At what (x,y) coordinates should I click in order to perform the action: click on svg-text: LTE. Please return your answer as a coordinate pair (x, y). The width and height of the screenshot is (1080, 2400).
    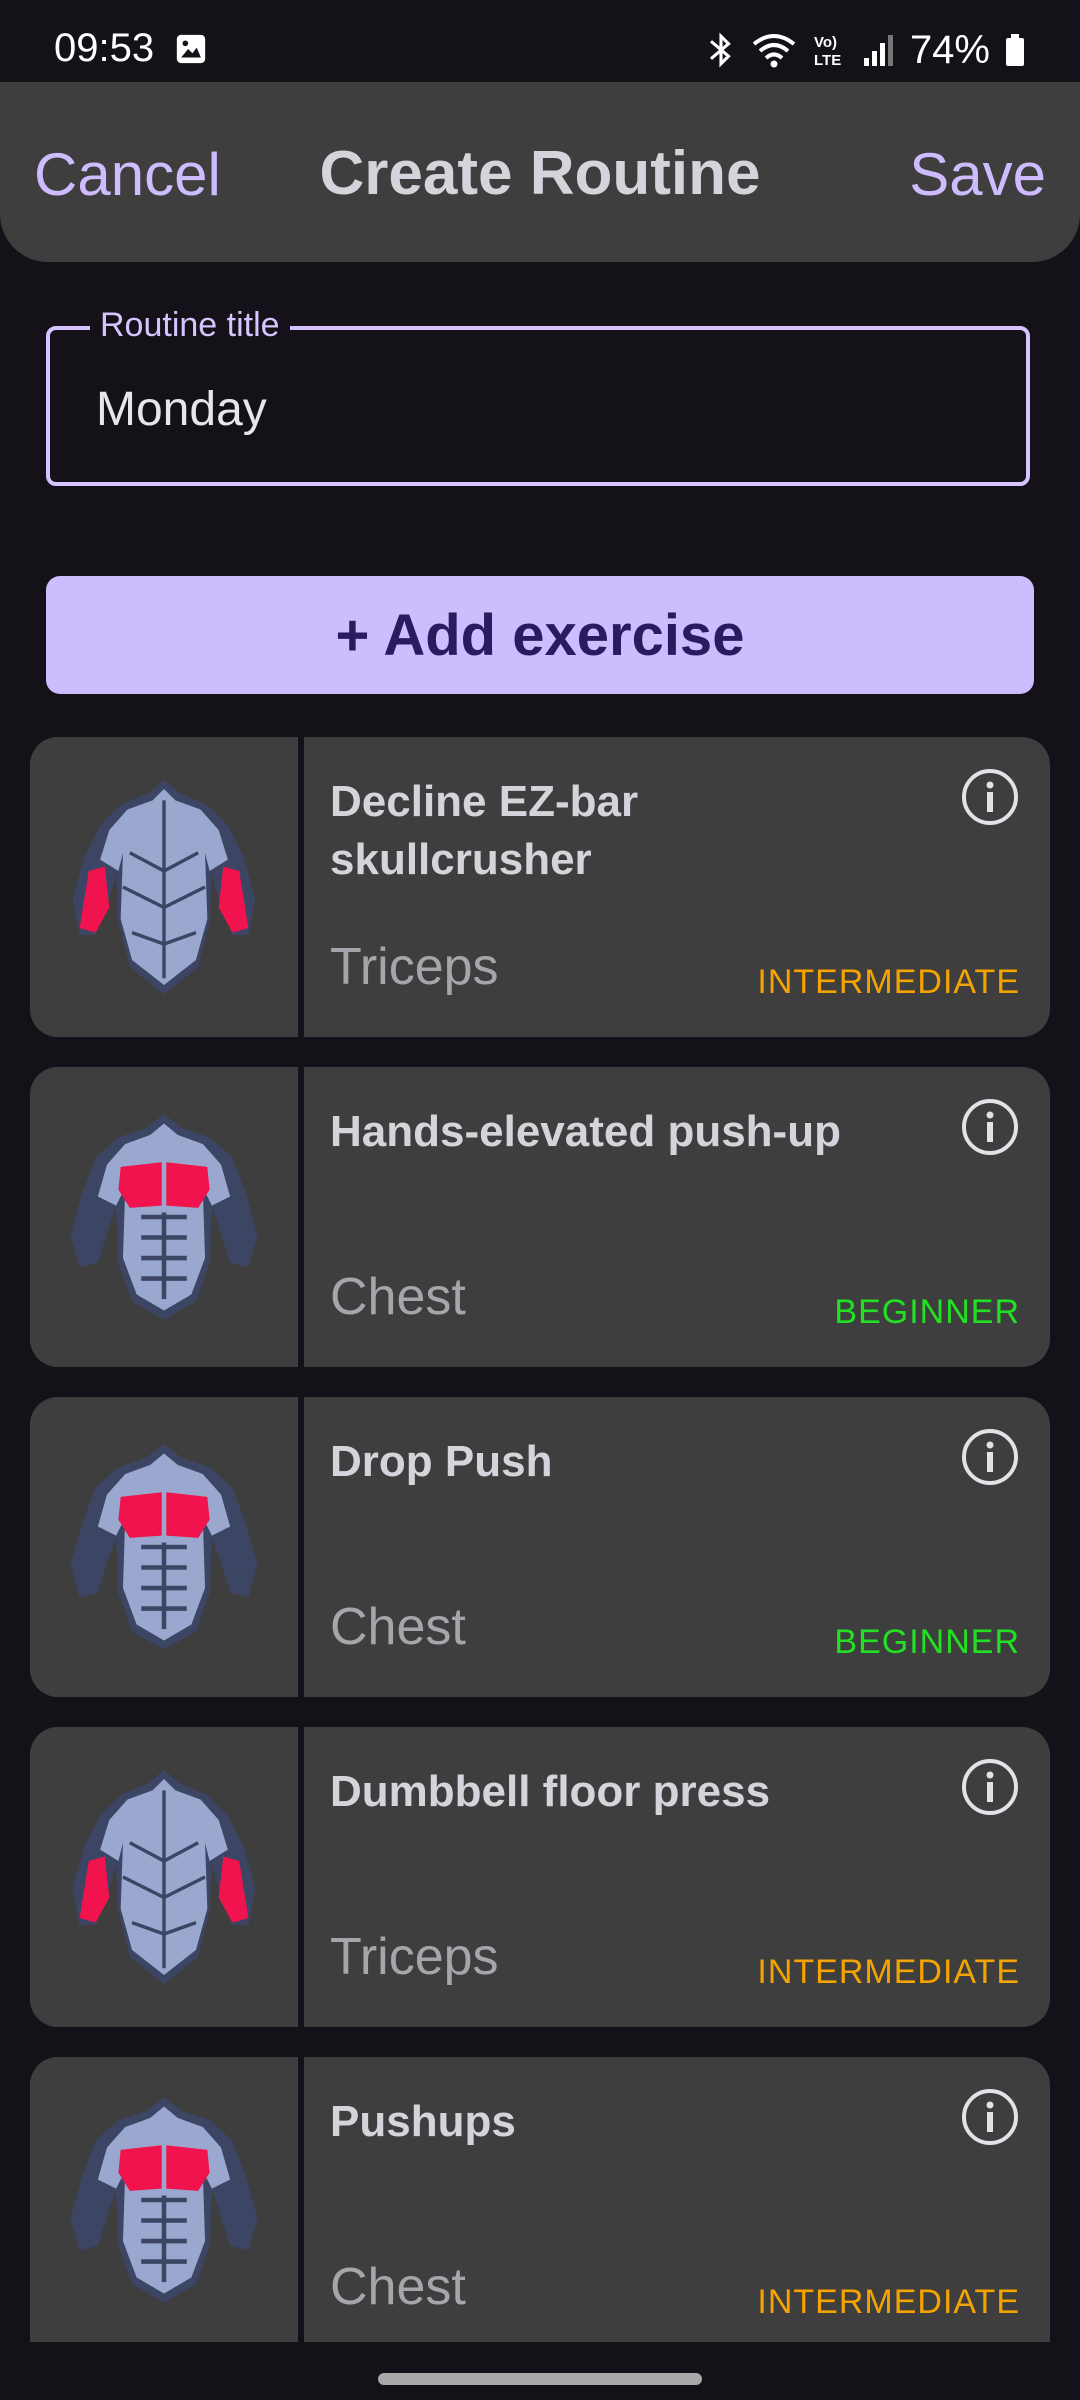
    Looking at the image, I should click on (827, 60).